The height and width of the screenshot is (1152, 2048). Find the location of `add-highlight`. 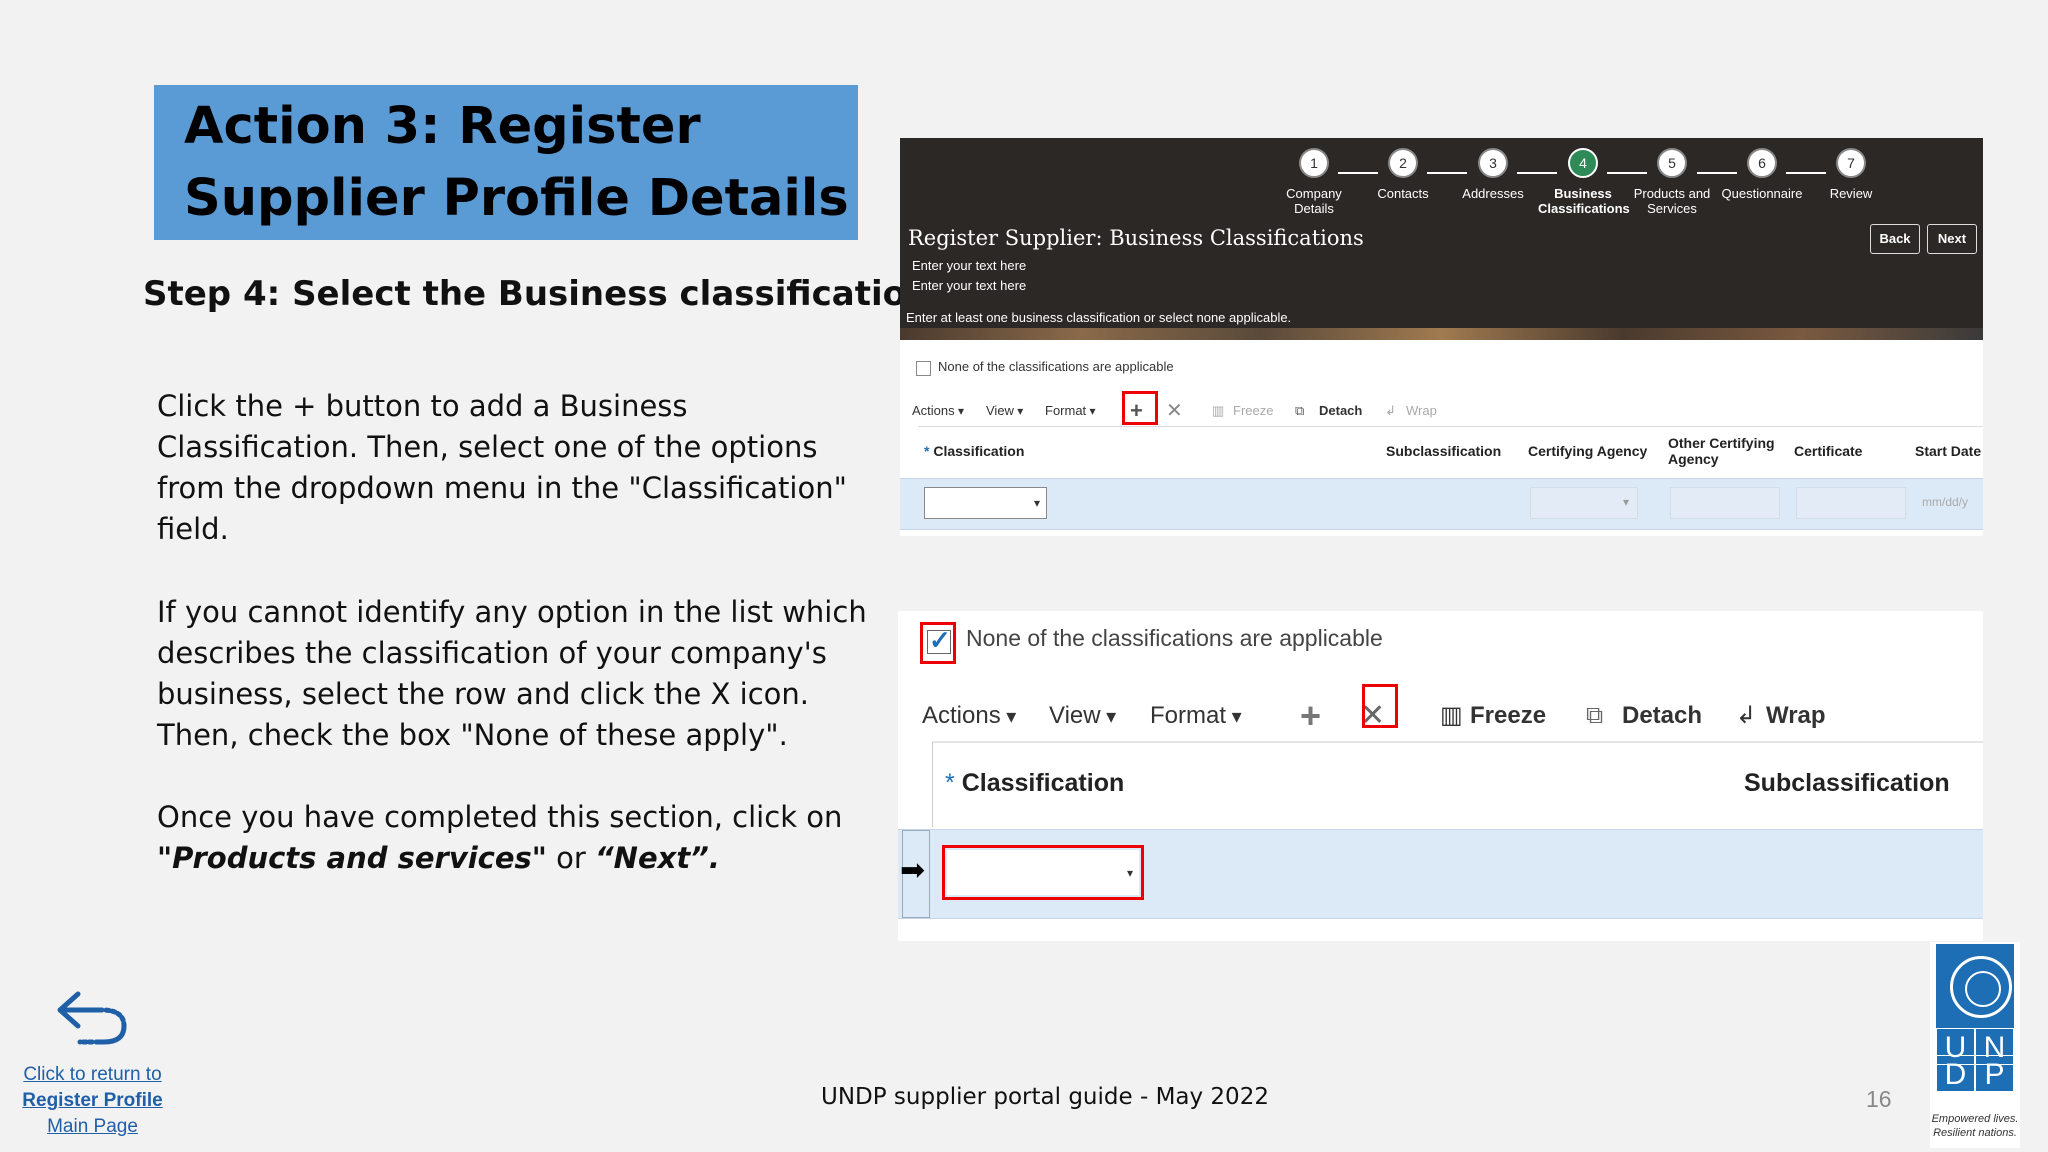

add-highlight is located at coordinates (1140, 408).